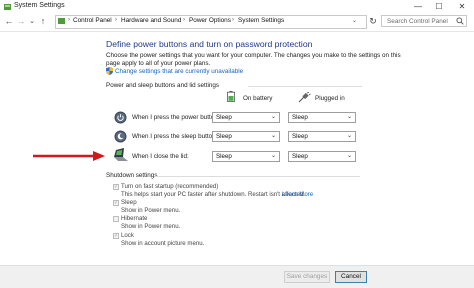  I want to click on forward-icon: →, so click(21, 21).